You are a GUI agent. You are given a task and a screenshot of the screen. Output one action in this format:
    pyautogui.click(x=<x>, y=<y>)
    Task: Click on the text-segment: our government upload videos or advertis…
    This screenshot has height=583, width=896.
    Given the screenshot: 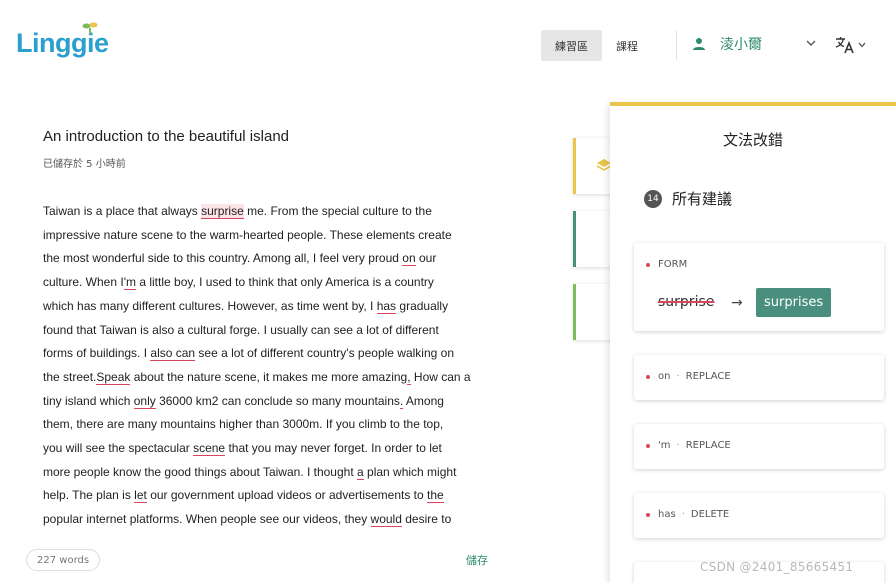 What is the action you would take?
    pyautogui.click(x=287, y=495)
    